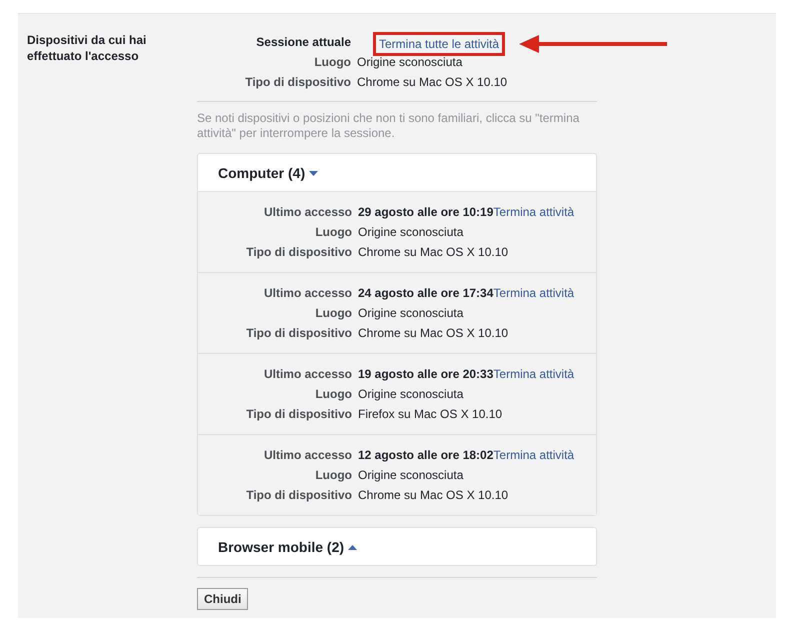 This screenshot has width=788, height=623. Describe the element at coordinates (222, 599) in the screenshot. I see `close-button: Chiudi` at that location.